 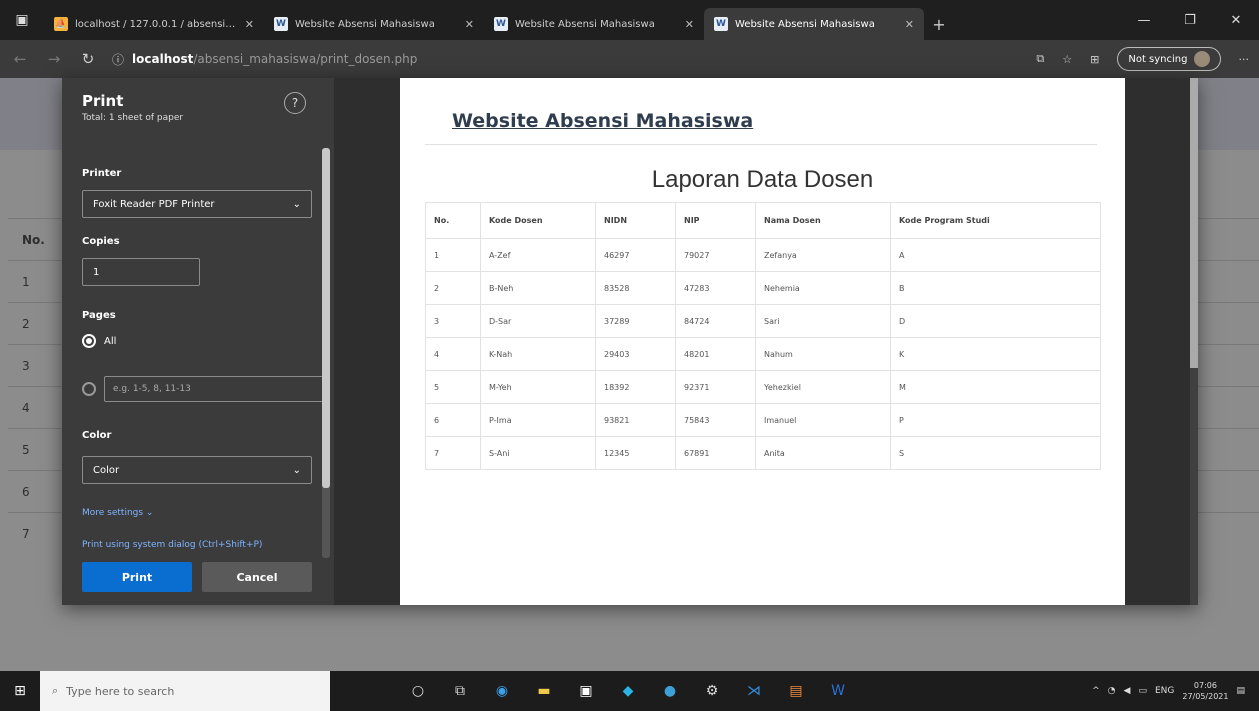 I want to click on table-cell: S, so click(x=995, y=453).